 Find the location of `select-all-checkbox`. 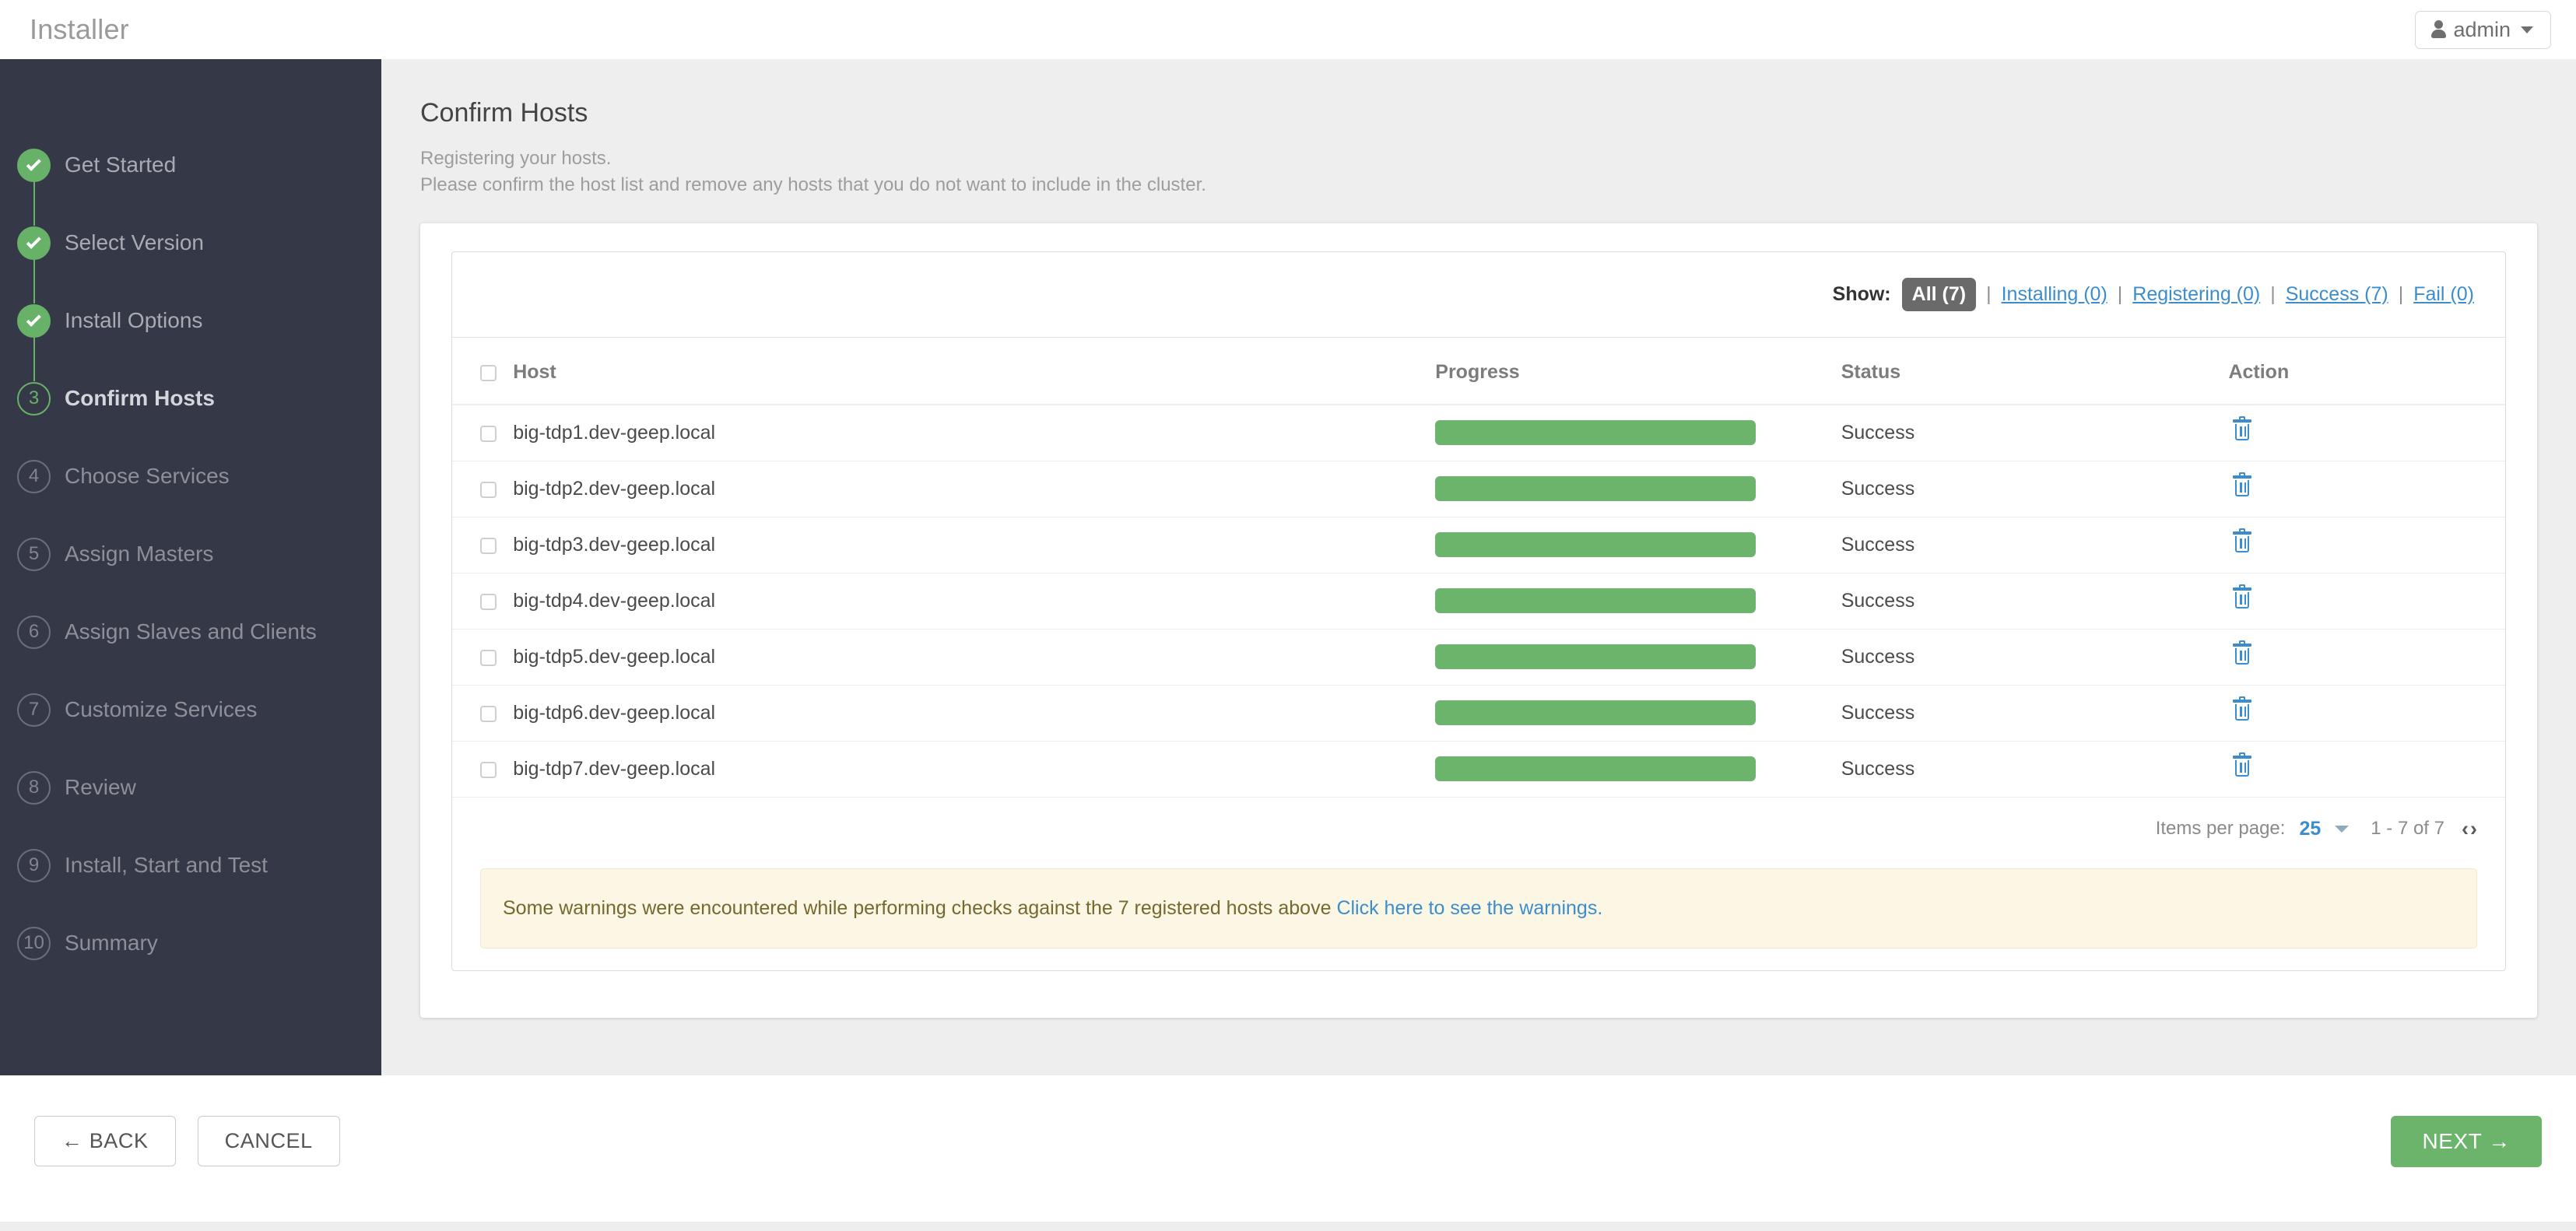

select-all-checkbox is located at coordinates (489, 374).